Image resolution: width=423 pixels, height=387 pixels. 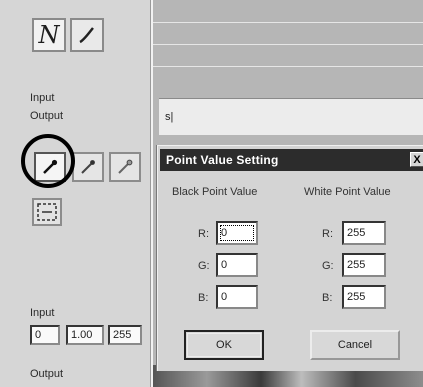 I want to click on auto-range-button, so click(x=47, y=212).